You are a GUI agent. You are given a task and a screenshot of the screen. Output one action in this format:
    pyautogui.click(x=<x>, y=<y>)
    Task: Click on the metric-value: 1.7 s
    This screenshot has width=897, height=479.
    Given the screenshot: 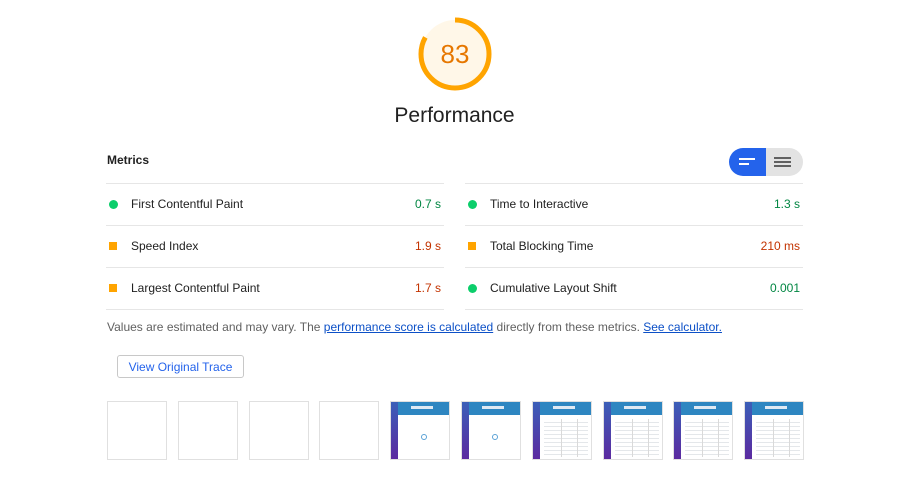 What is the action you would take?
    pyautogui.click(x=427, y=288)
    